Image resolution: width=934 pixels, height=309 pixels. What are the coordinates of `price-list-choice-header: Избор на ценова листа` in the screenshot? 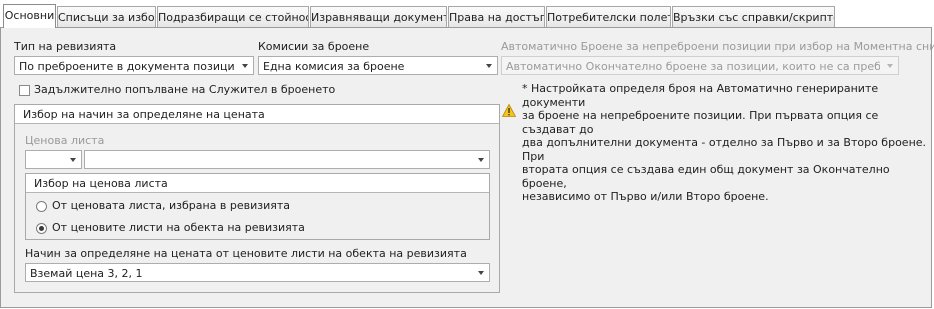 It's located at (257, 183).